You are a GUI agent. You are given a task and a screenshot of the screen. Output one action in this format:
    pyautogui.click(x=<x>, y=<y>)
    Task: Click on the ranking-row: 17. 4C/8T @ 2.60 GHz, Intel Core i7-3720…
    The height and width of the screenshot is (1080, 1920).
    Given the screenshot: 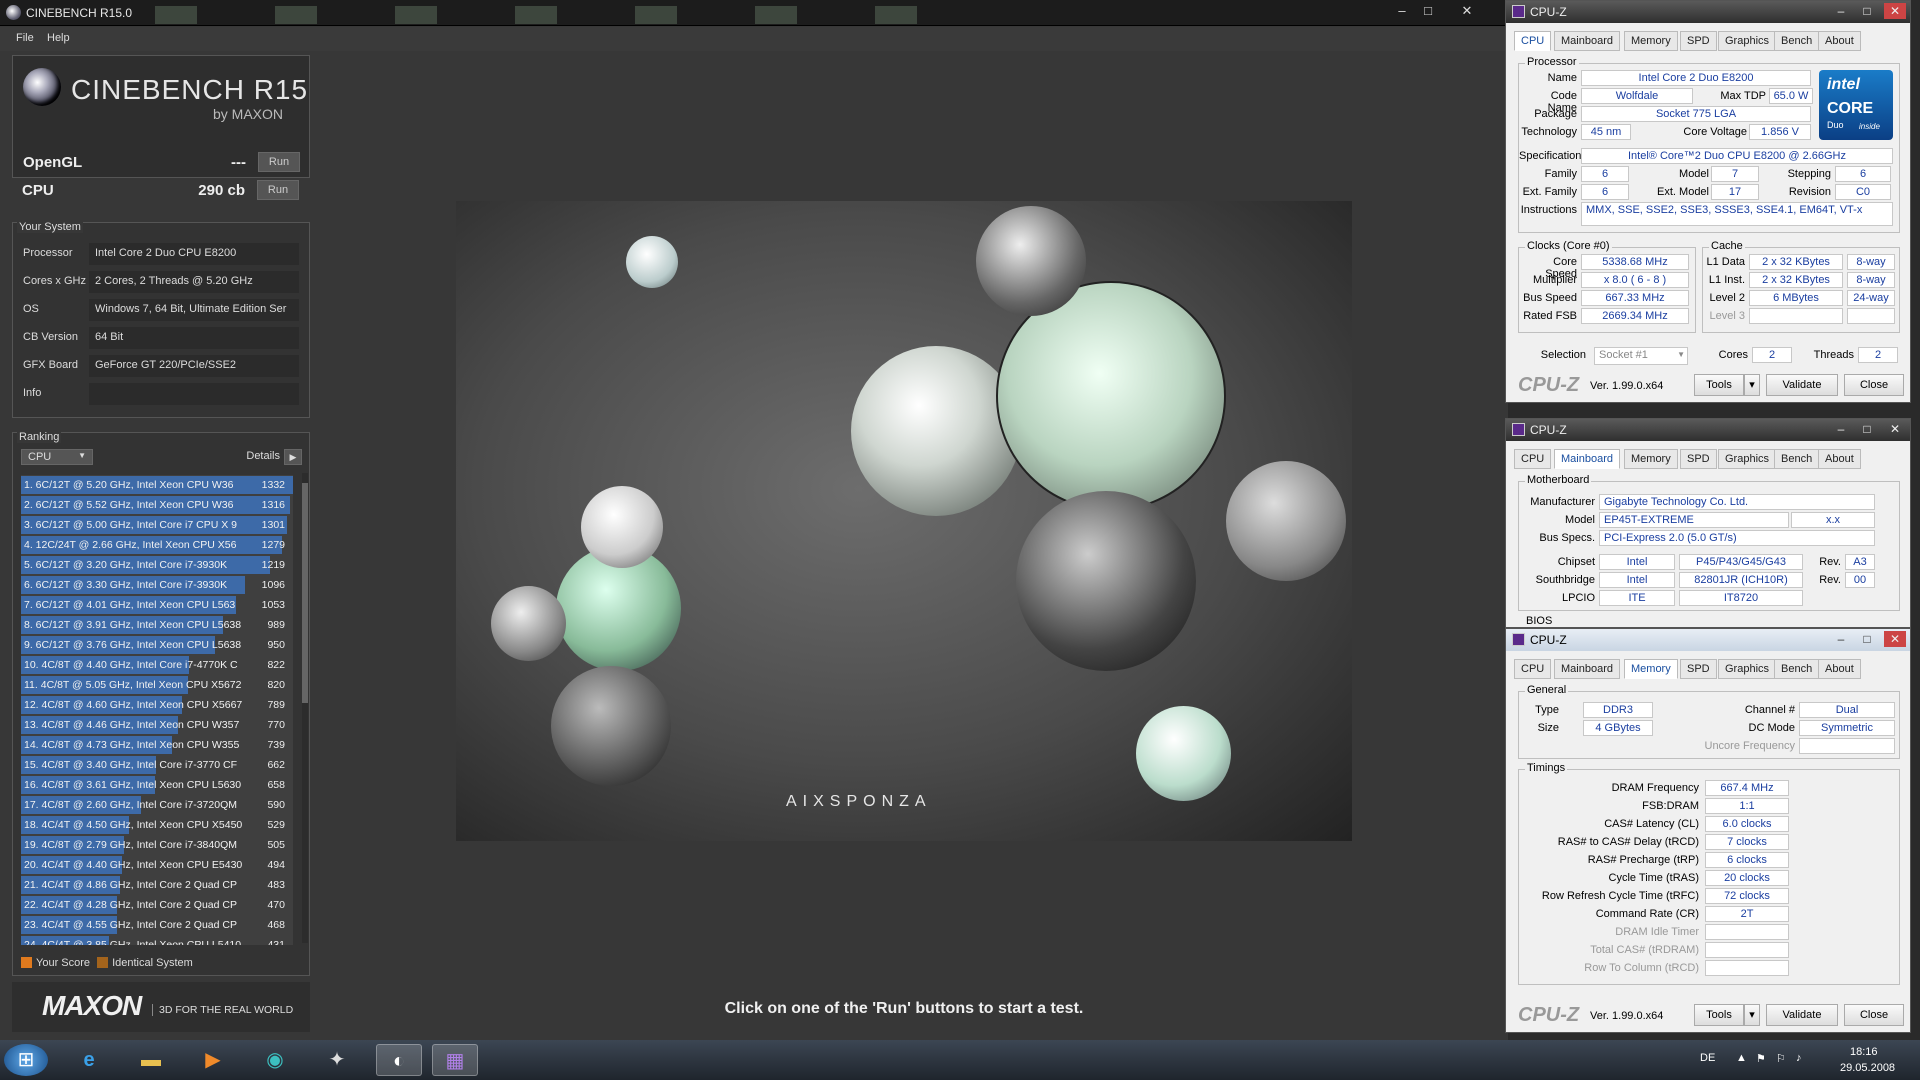 What is the action you would take?
    pyautogui.click(x=157, y=805)
    